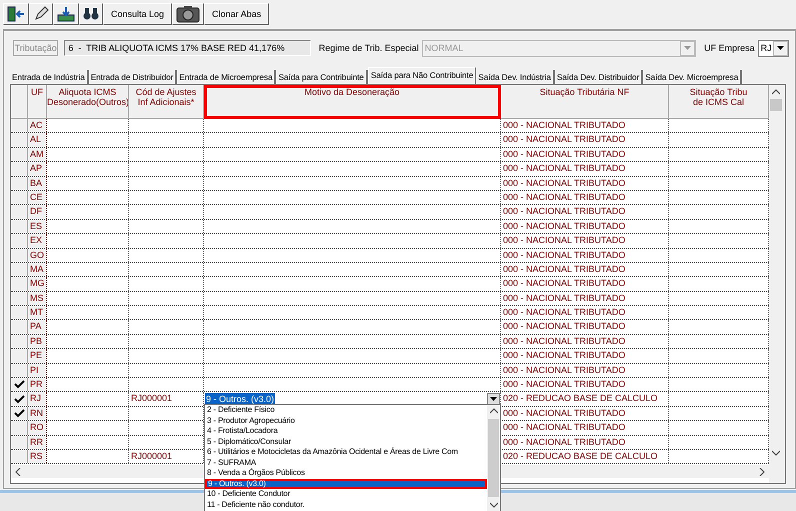 The width and height of the screenshot is (796, 511). I want to click on table-cell: ES, so click(37, 227).